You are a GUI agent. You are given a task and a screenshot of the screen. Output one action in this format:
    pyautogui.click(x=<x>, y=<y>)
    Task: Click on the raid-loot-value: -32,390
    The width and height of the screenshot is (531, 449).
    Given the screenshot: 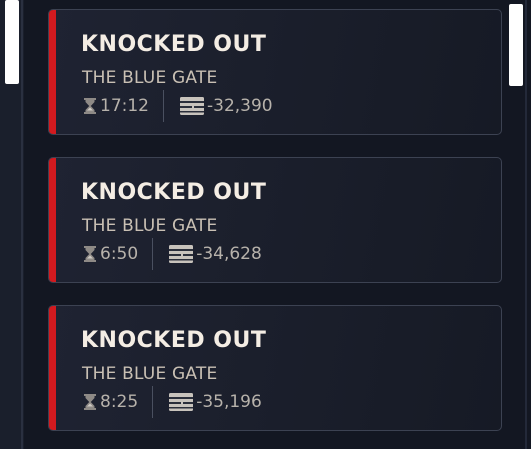 What is the action you would take?
    pyautogui.click(x=226, y=106)
    